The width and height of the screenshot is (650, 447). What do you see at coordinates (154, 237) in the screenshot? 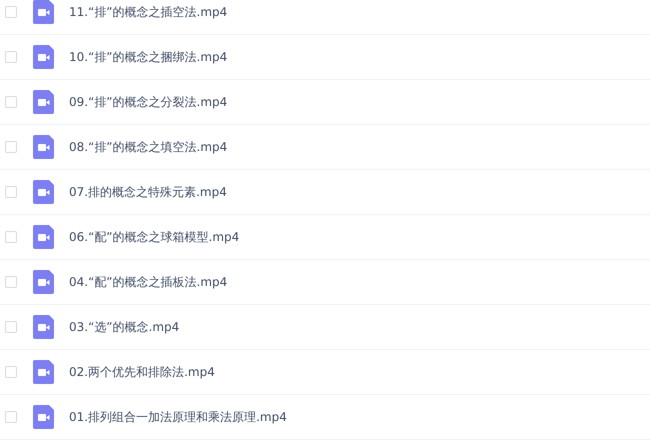
I see `file-name: 06.“配”的概念之球箱模型.mp4` at bounding box center [154, 237].